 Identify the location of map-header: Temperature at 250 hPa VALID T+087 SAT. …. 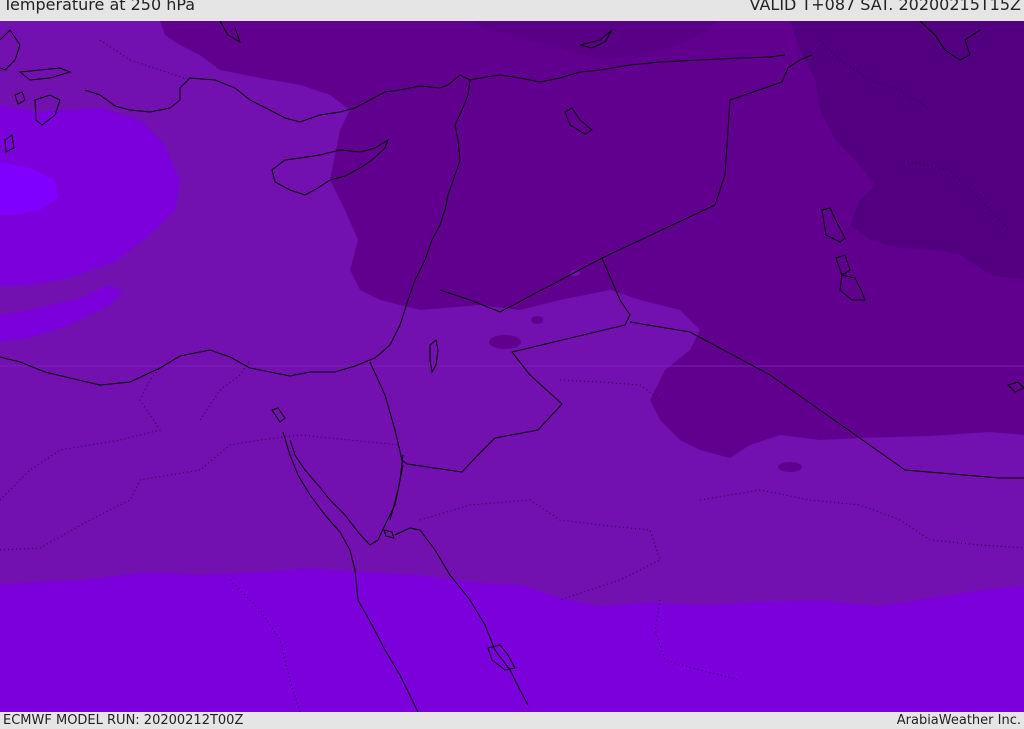
(512, 10).